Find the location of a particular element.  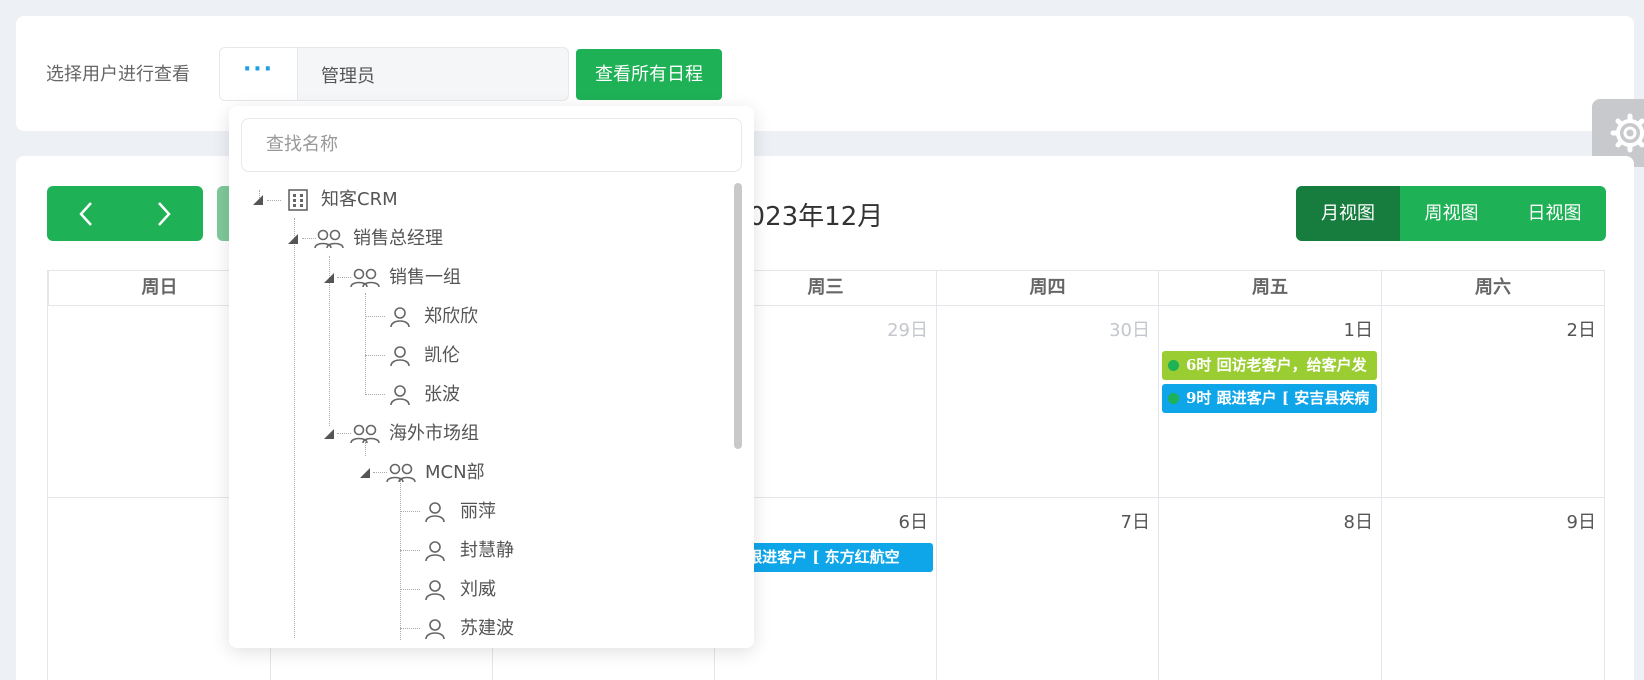

tree-search-input: 查找名称 is located at coordinates (491, 145).